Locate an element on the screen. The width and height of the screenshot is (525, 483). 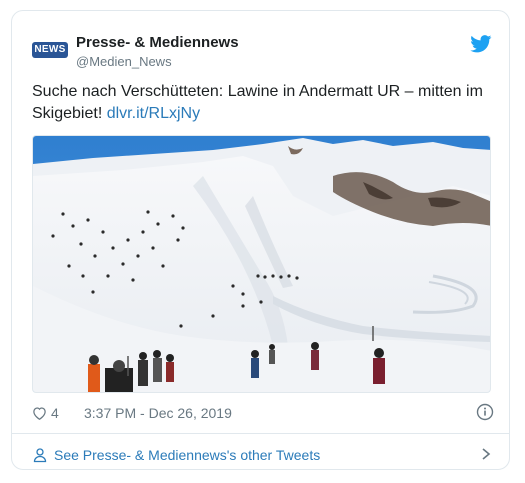
chevron-right-icon is located at coordinates (486, 454).